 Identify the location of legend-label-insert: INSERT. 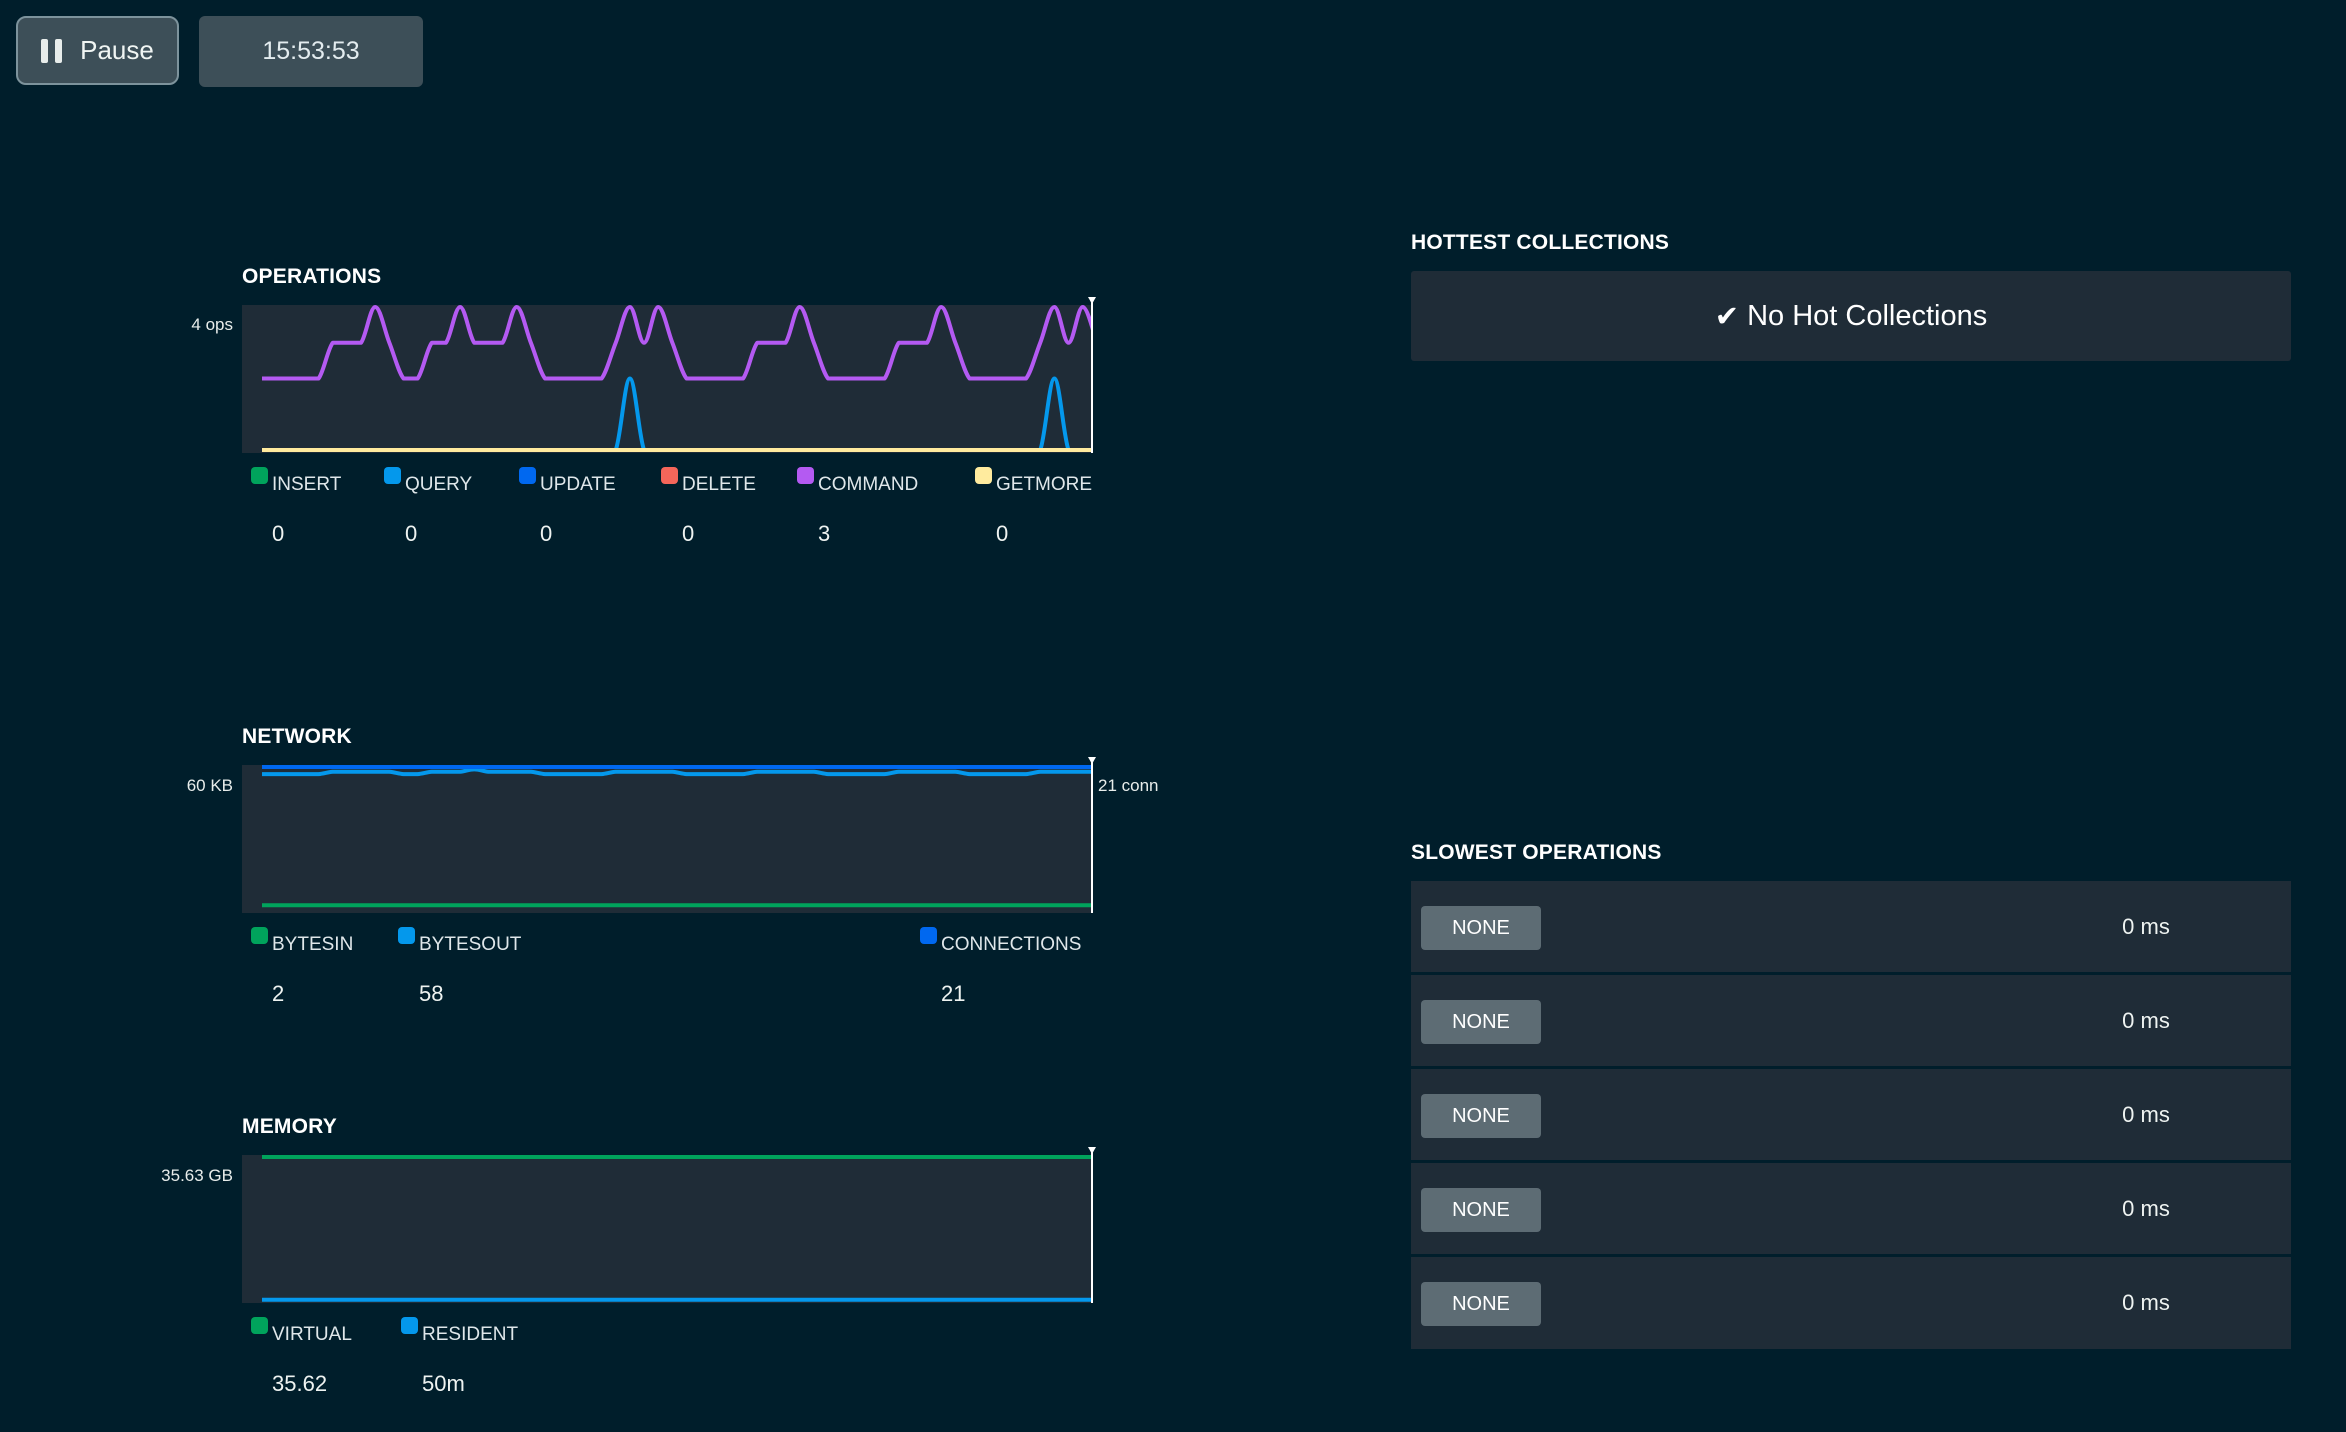
(307, 484).